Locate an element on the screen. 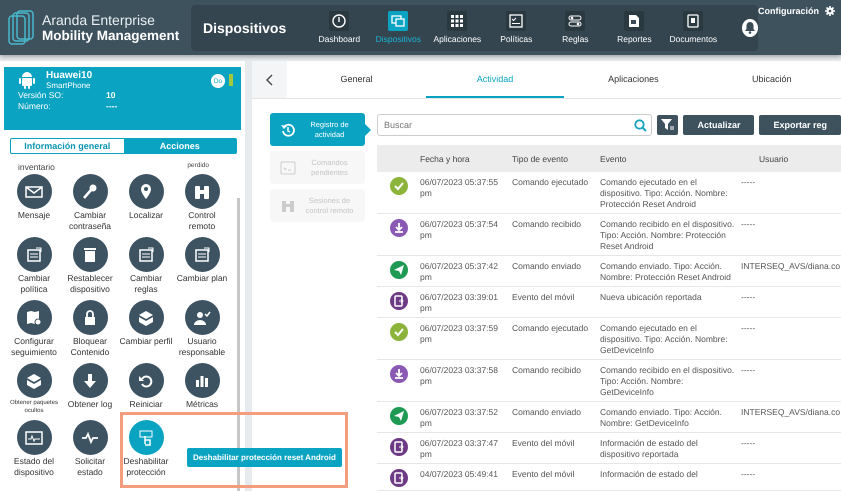 The height and width of the screenshot is (491, 841). nav-item: Reportes is located at coordinates (634, 27).